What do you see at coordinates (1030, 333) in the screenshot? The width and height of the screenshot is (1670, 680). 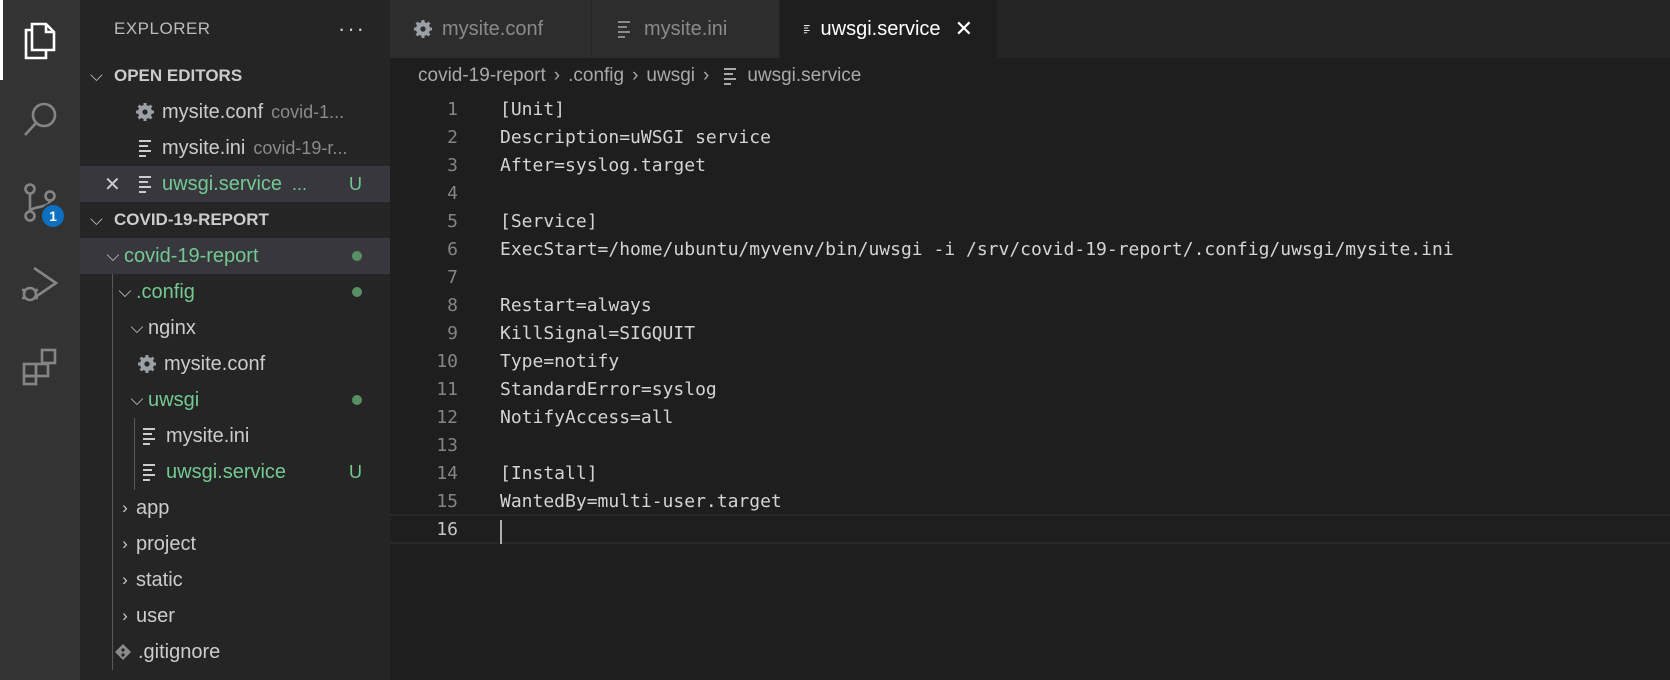 I see `code-line: 9 KillSignal=SIGQUIT` at bounding box center [1030, 333].